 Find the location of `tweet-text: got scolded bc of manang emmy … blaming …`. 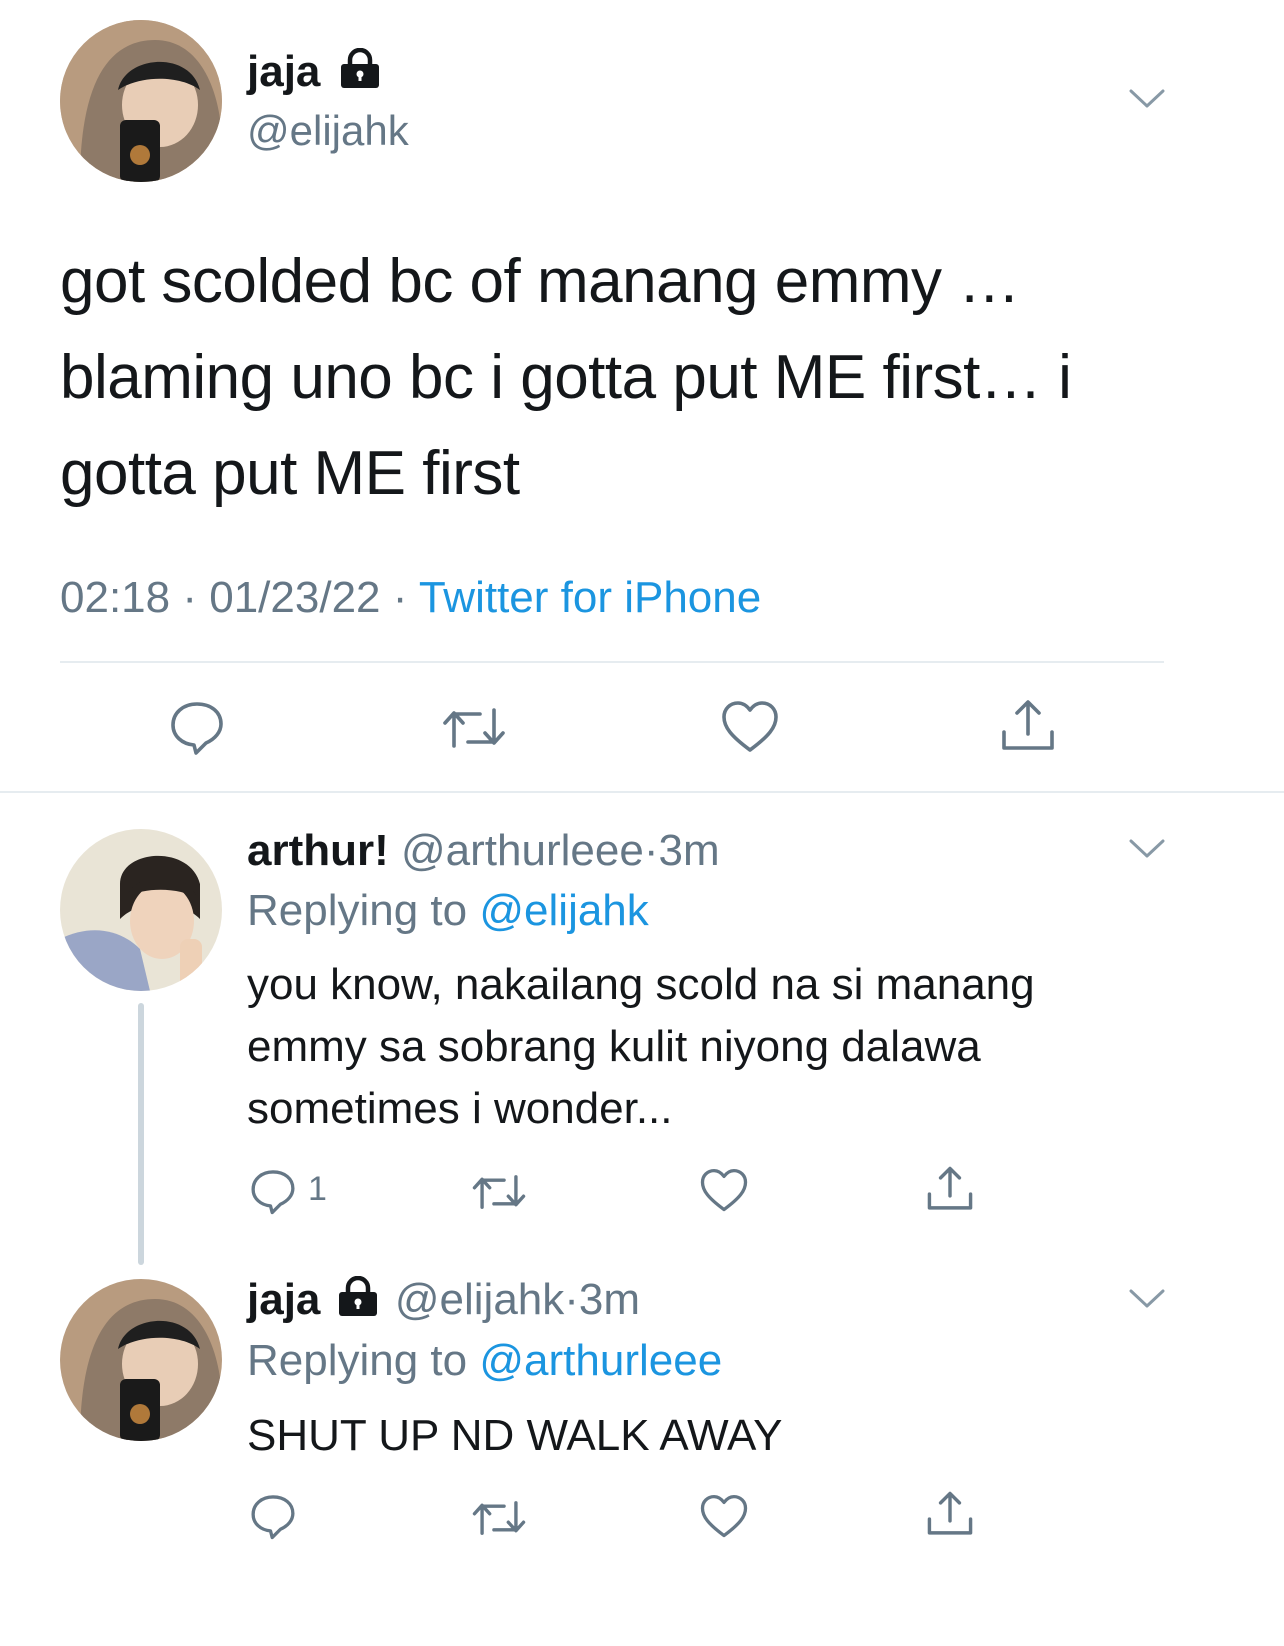

tweet-text: got scolded bc of manang emmy … blaming … is located at coordinates (566, 377).